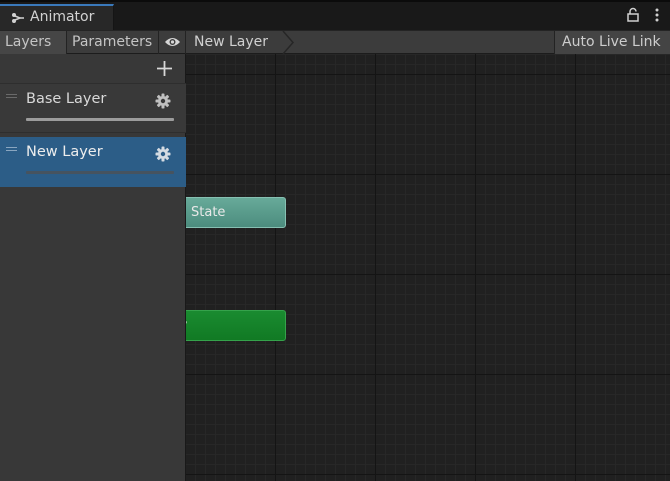  Describe the element at coordinates (633, 15) in the screenshot. I see `lock-icon` at that location.